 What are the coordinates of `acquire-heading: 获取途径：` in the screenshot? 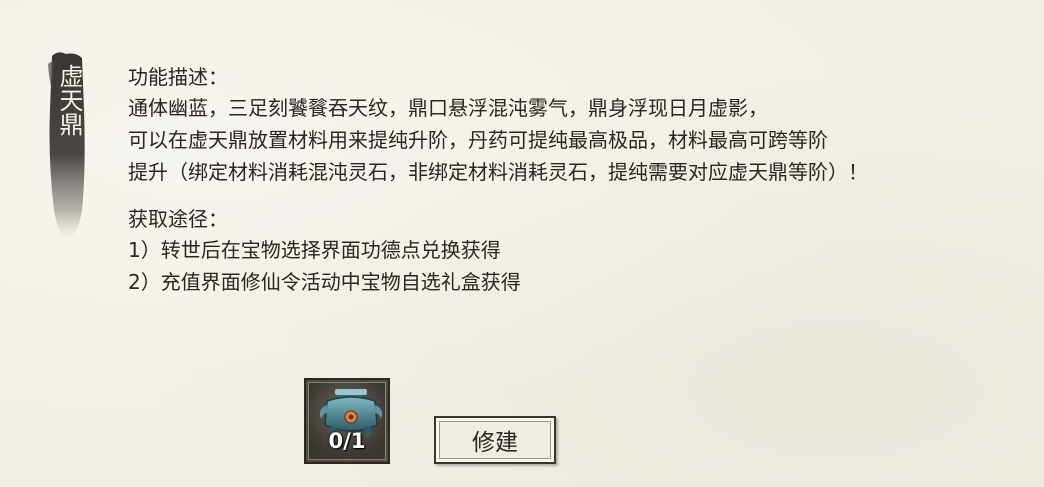 It's located at (178, 219).